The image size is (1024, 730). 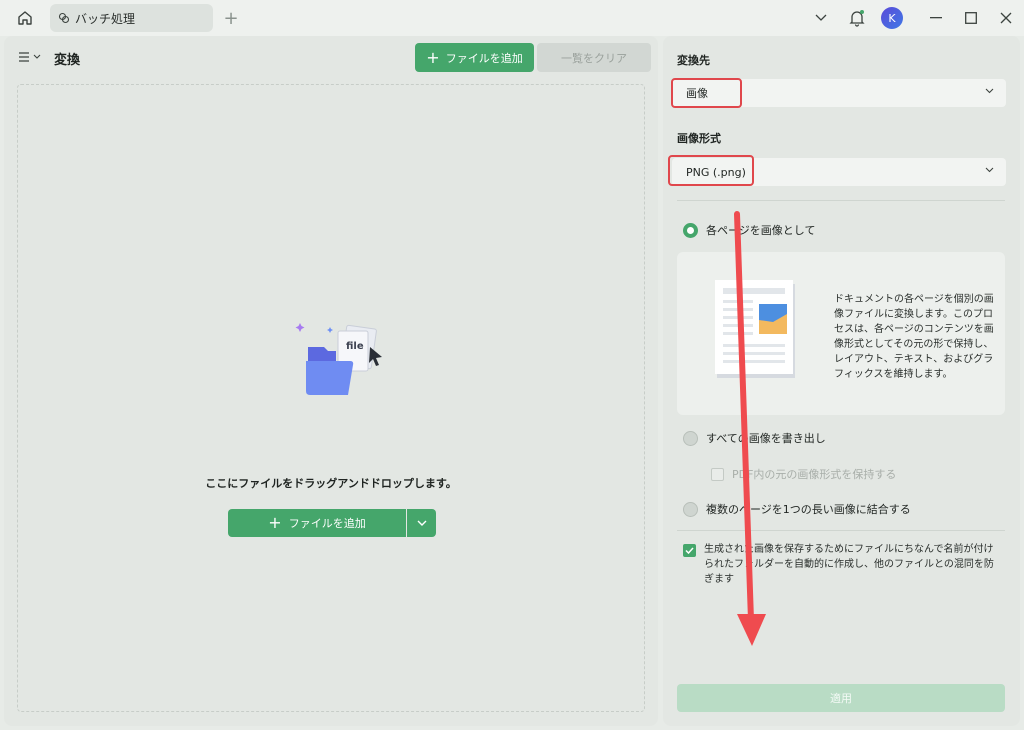 I want to click on option-export-images: すべての画像を書き出し, so click(x=754, y=438).